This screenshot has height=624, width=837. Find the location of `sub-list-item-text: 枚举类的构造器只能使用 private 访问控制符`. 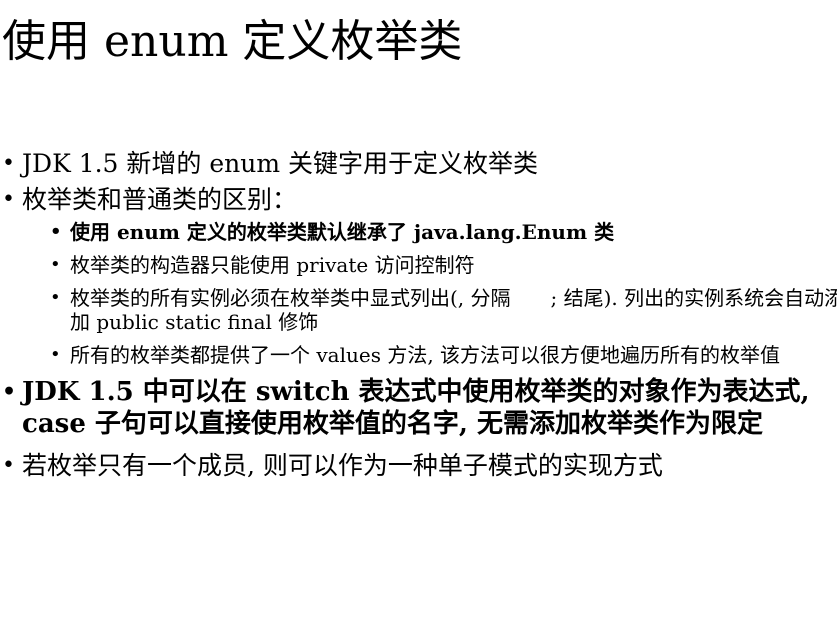

sub-list-item-text: 枚举类的构造器只能使用 private 访问控制符 is located at coordinates (272, 265).